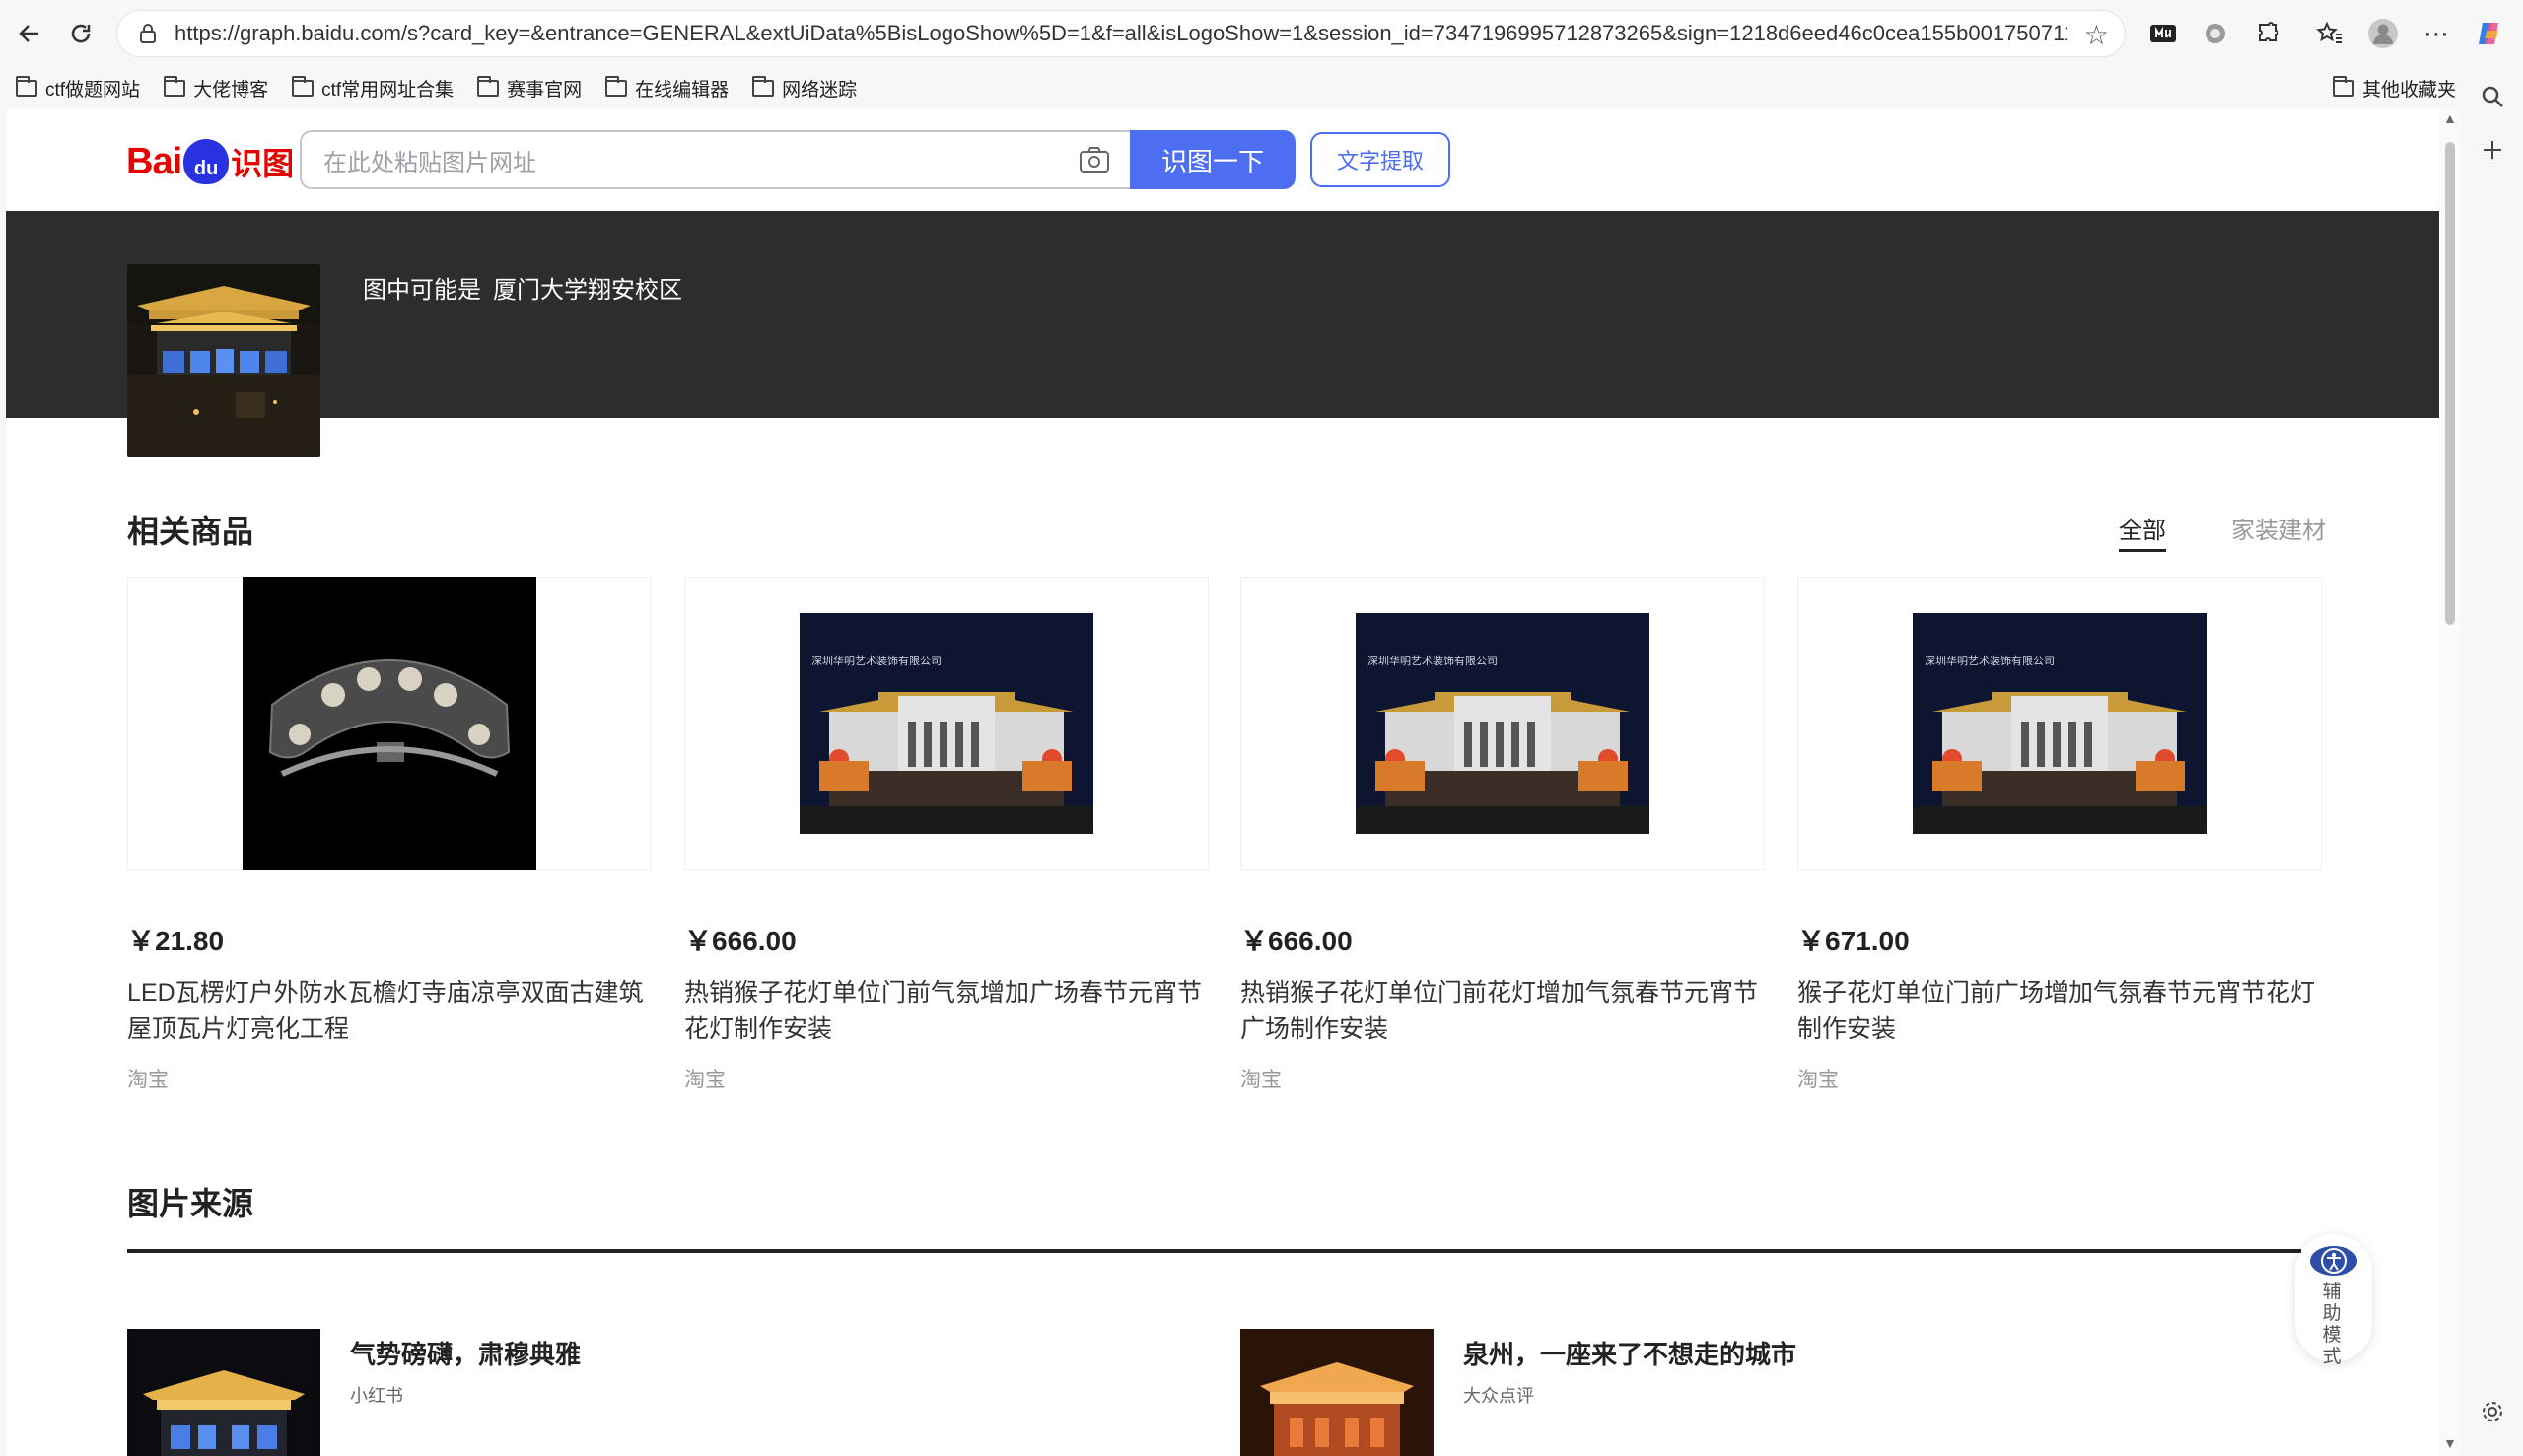 This screenshot has height=1456, width=2523. Describe the element at coordinates (2489, 33) in the screenshot. I see `copilot-icon` at that location.